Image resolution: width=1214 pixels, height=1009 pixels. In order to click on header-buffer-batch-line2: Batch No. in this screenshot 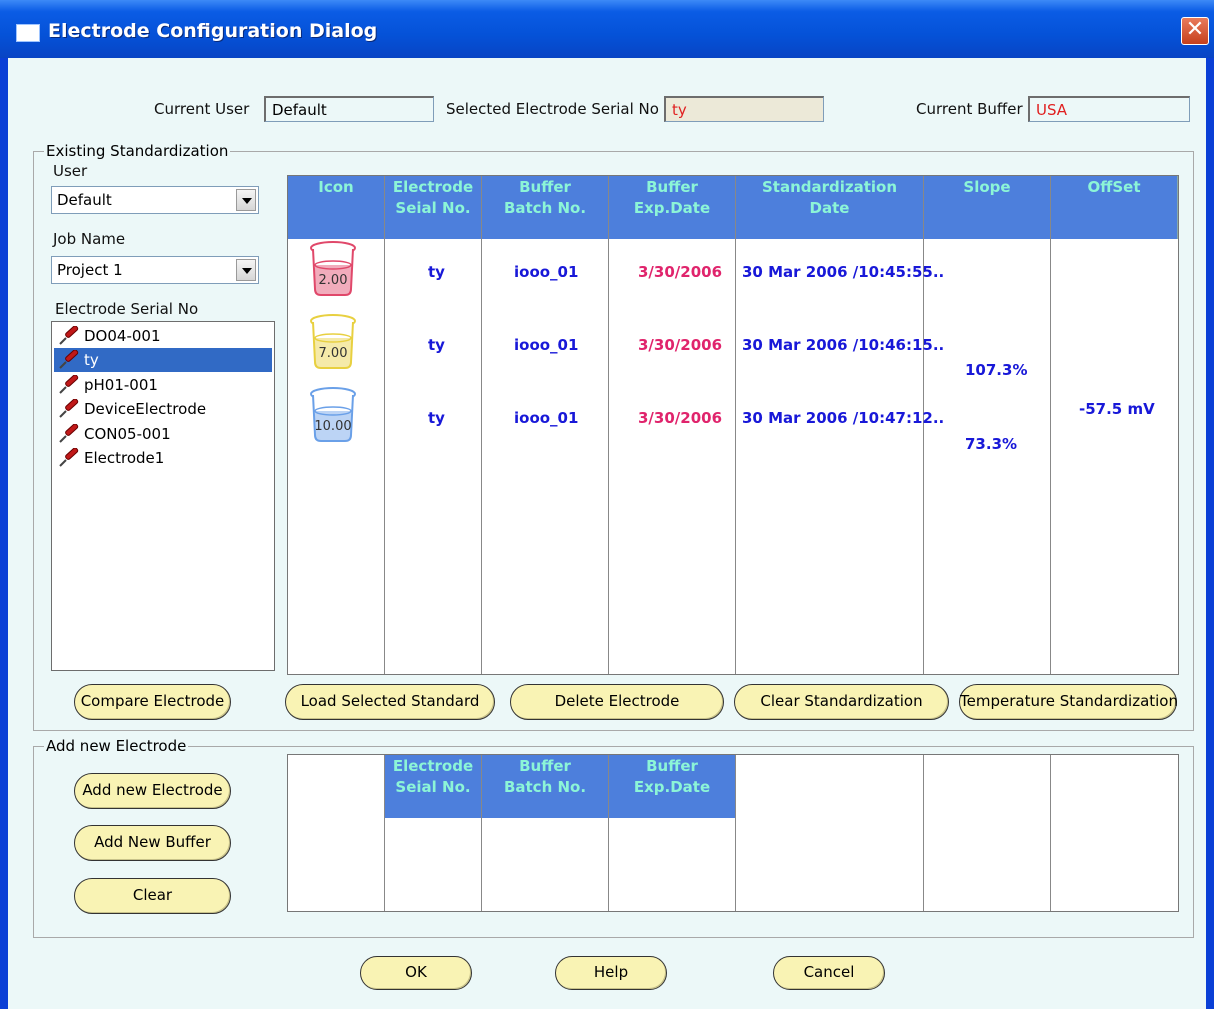, I will do `click(545, 208)`.